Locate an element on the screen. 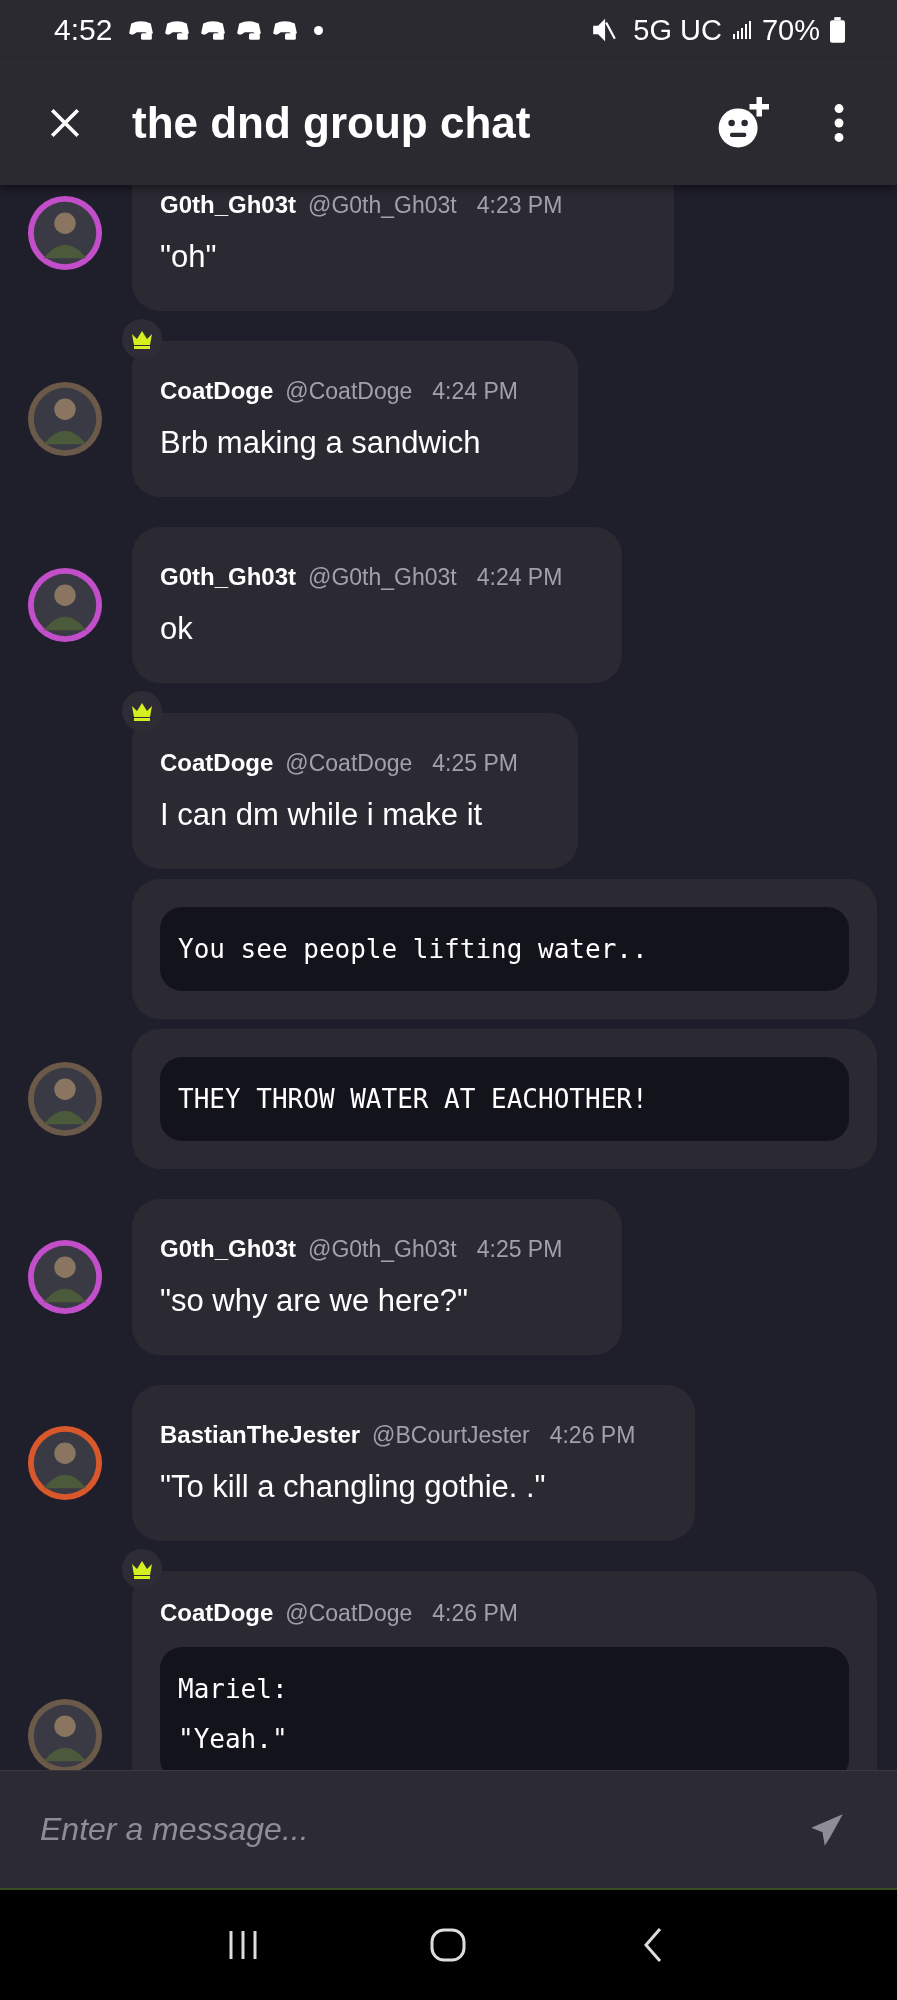 Image resolution: width=897 pixels, height=2000 pixels. network-label: 5G UC is located at coordinates (677, 30).